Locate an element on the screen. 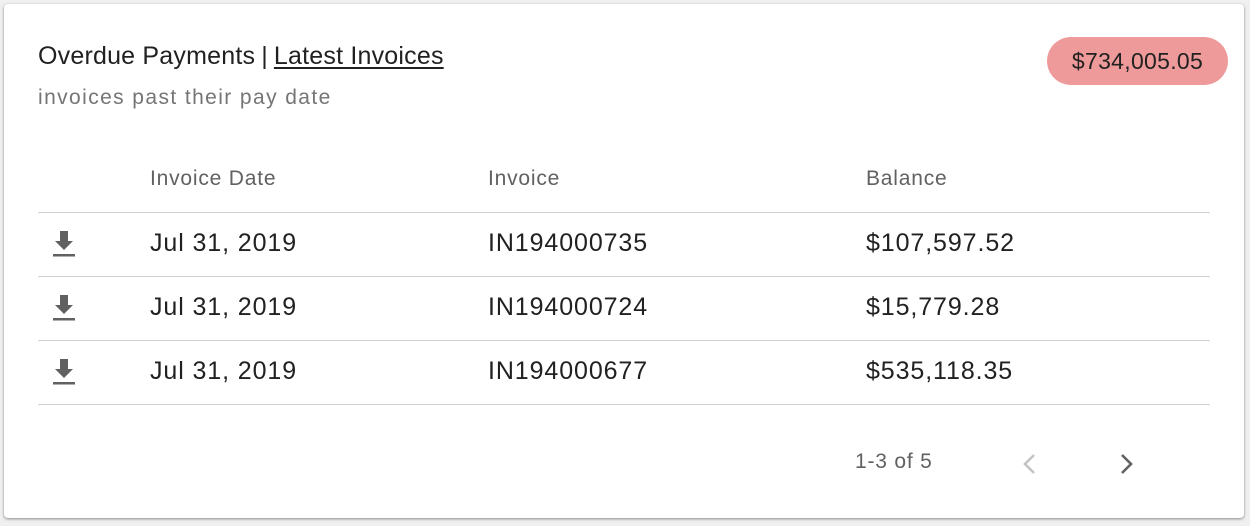  balance-cell: $535,118.35 is located at coordinates (940, 371).